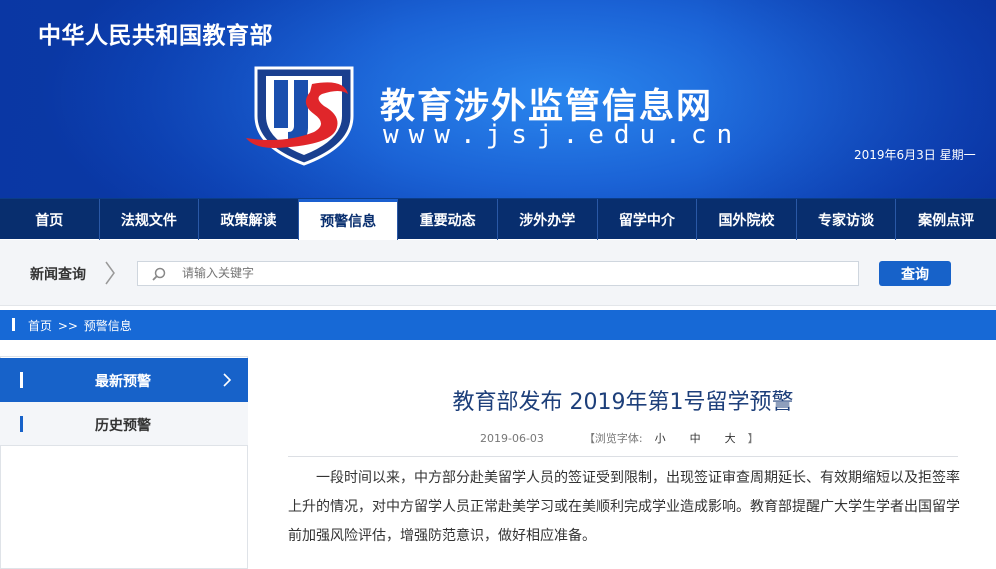  I want to click on nav-item-foreign-schools: 涉外办学, so click(548, 219).